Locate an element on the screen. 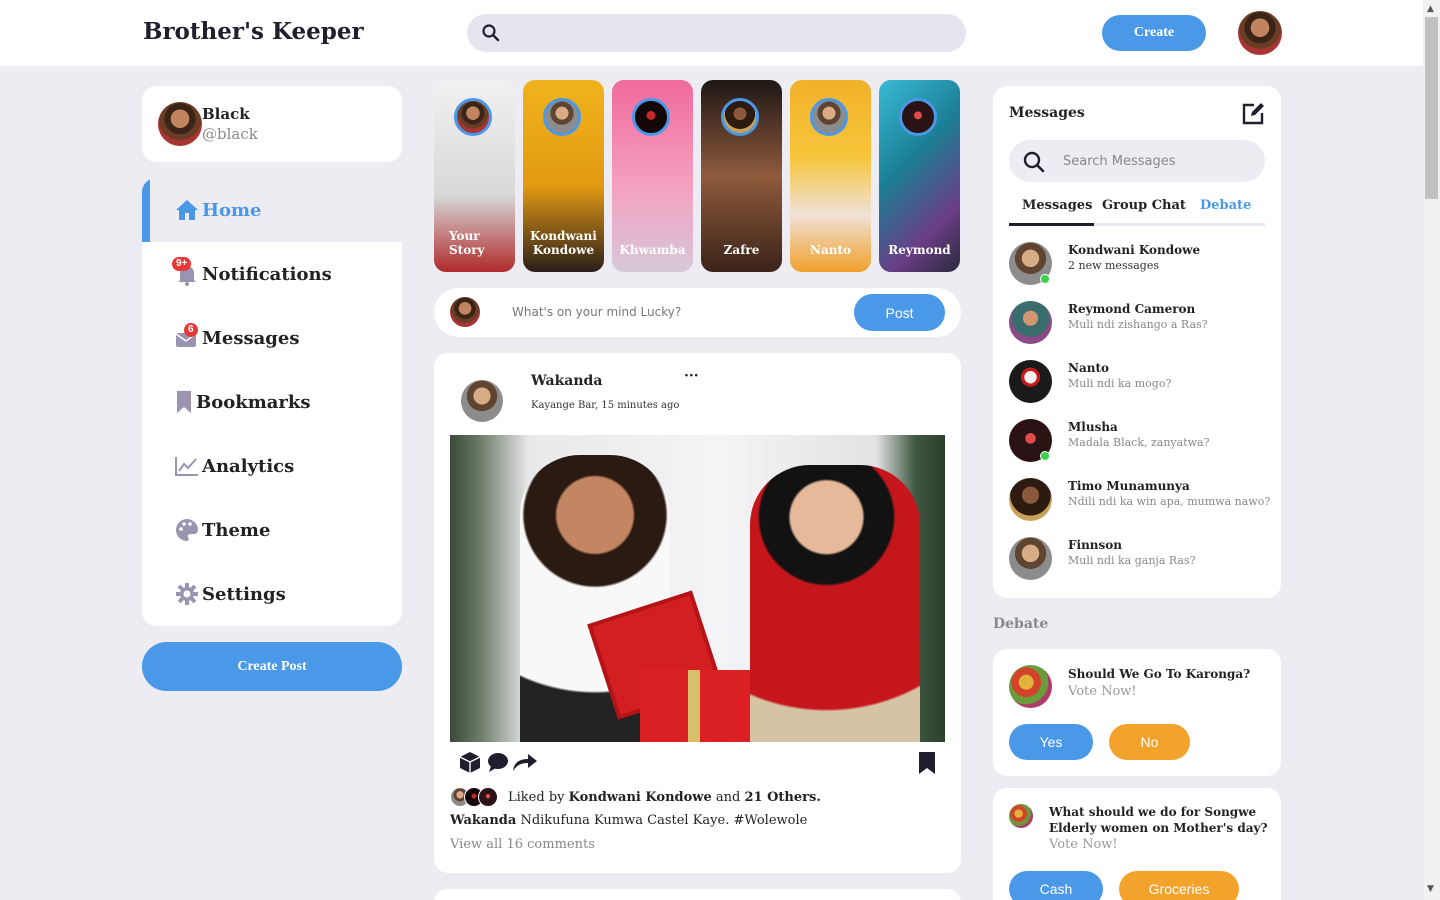  story-card: Nanto is located at coordinates (830, 176).